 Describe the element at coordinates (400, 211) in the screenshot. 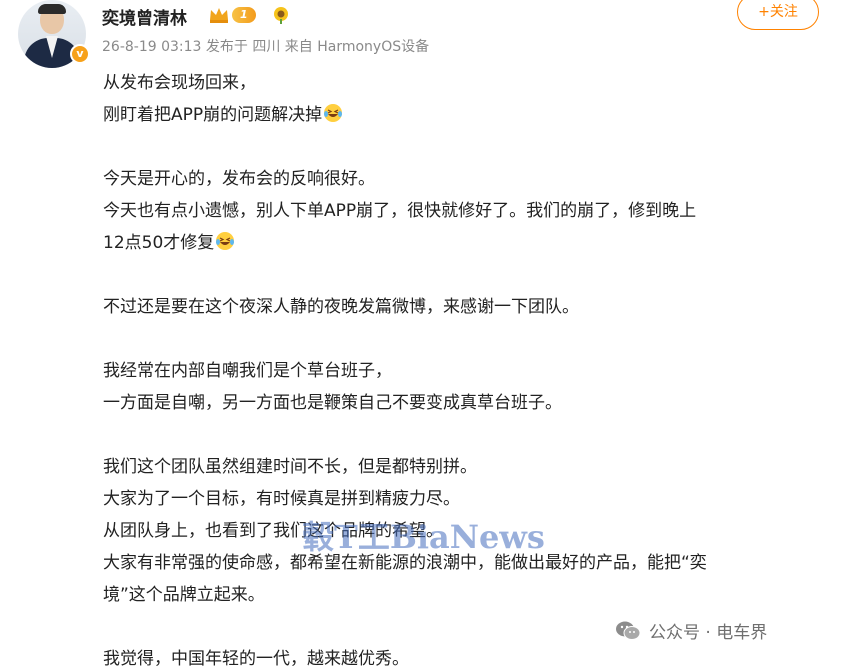

I see `post-line: 今天也有点小遗憾，别人下单APP崩了，很快就修好了。我们的崩了，修到晚上` at that location.